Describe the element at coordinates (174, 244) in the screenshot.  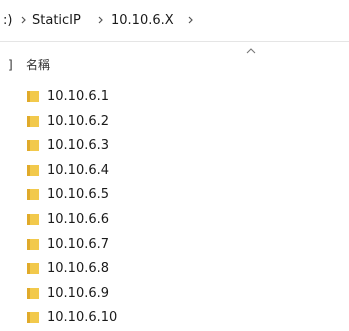
I see `list-item: 10.10.6.7` at that location.